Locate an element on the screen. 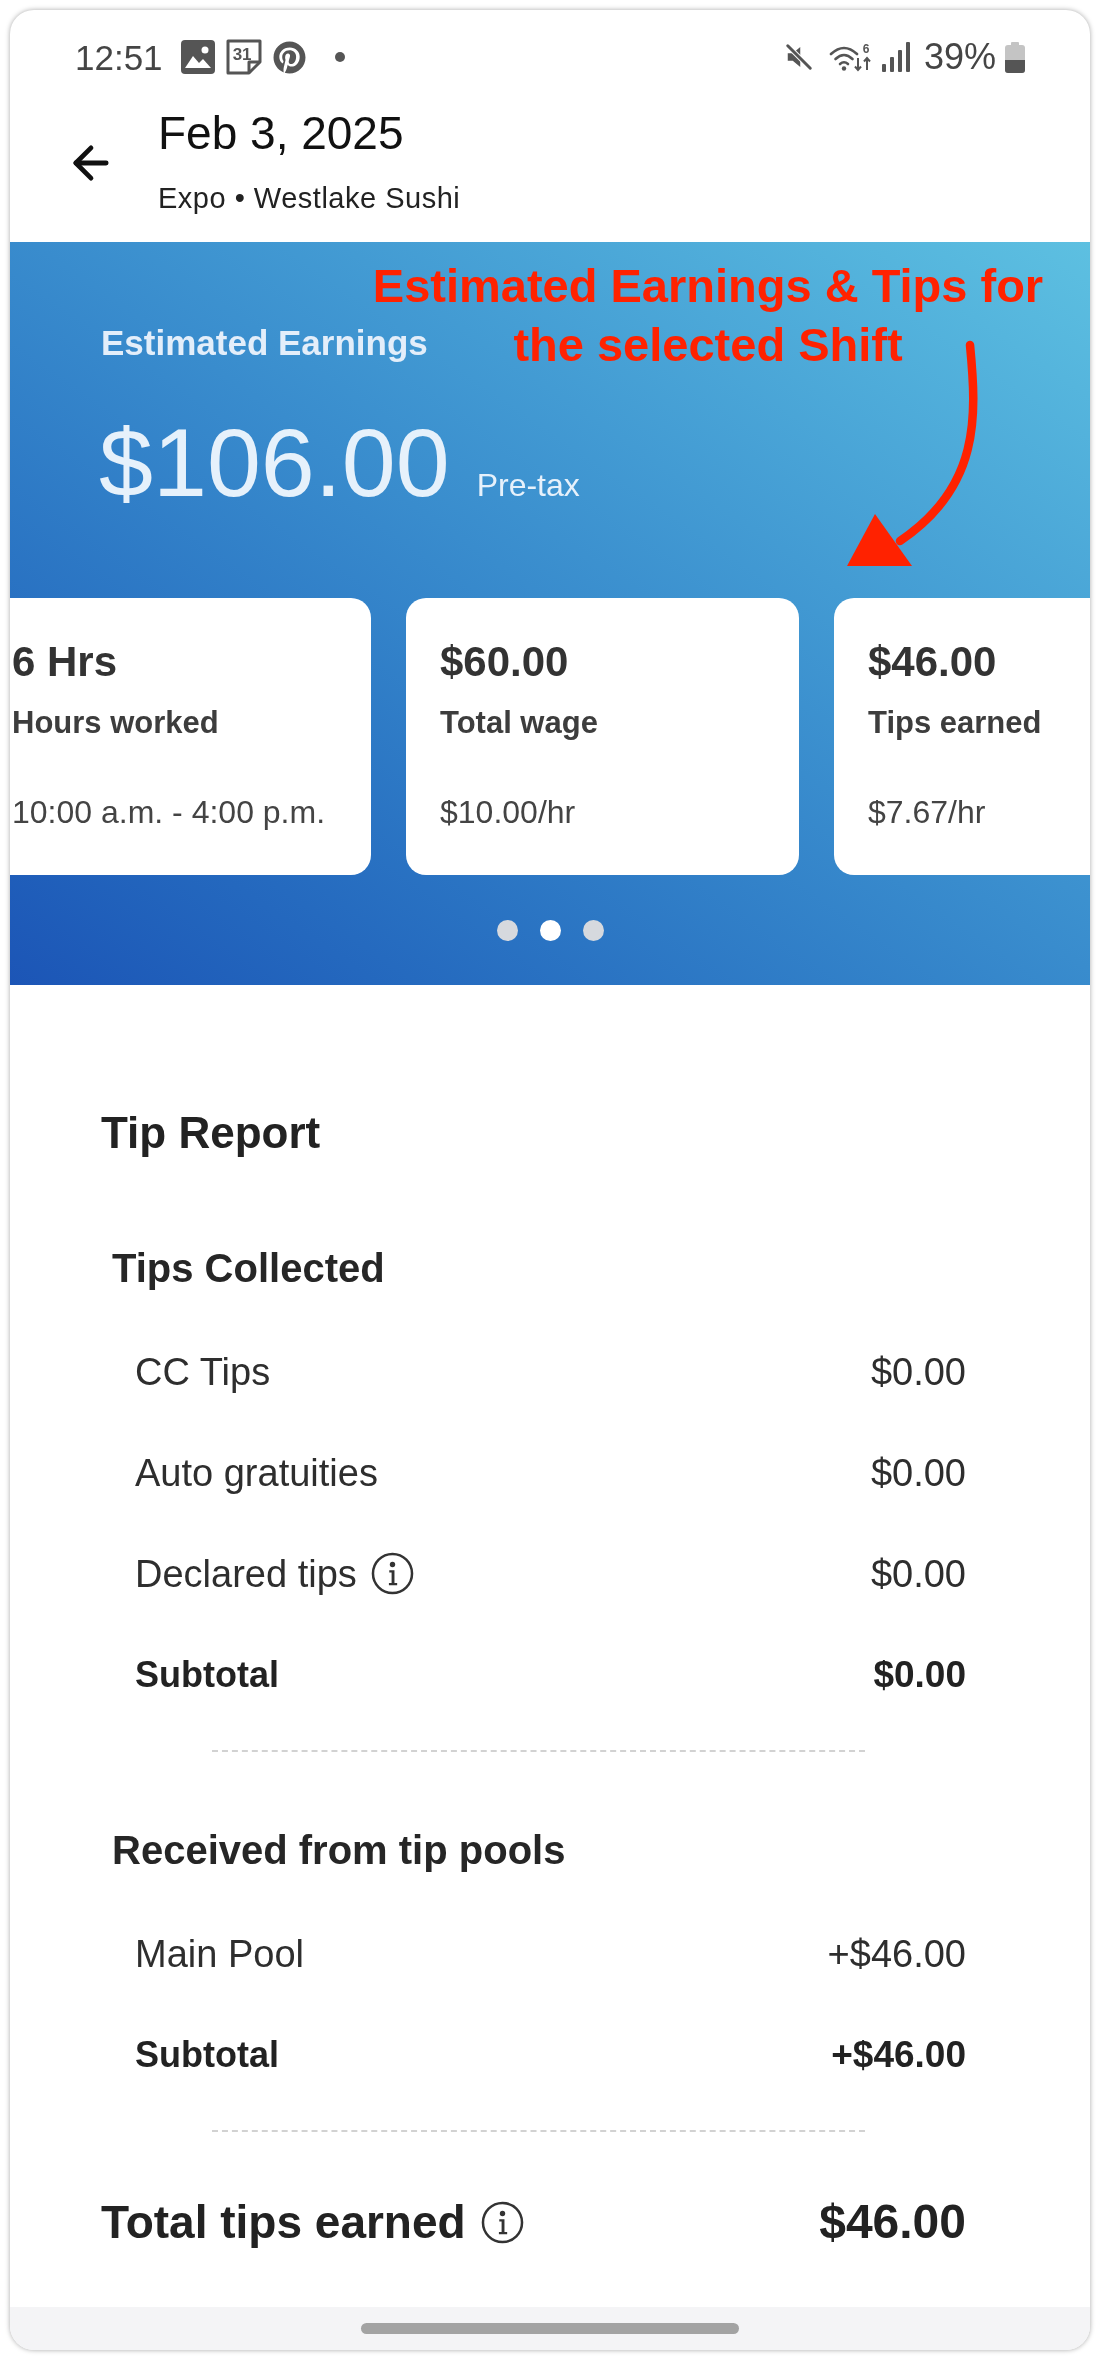 This screenshot has height=2360, width=1100. battery-icon is located at coordinates (1015, 57).